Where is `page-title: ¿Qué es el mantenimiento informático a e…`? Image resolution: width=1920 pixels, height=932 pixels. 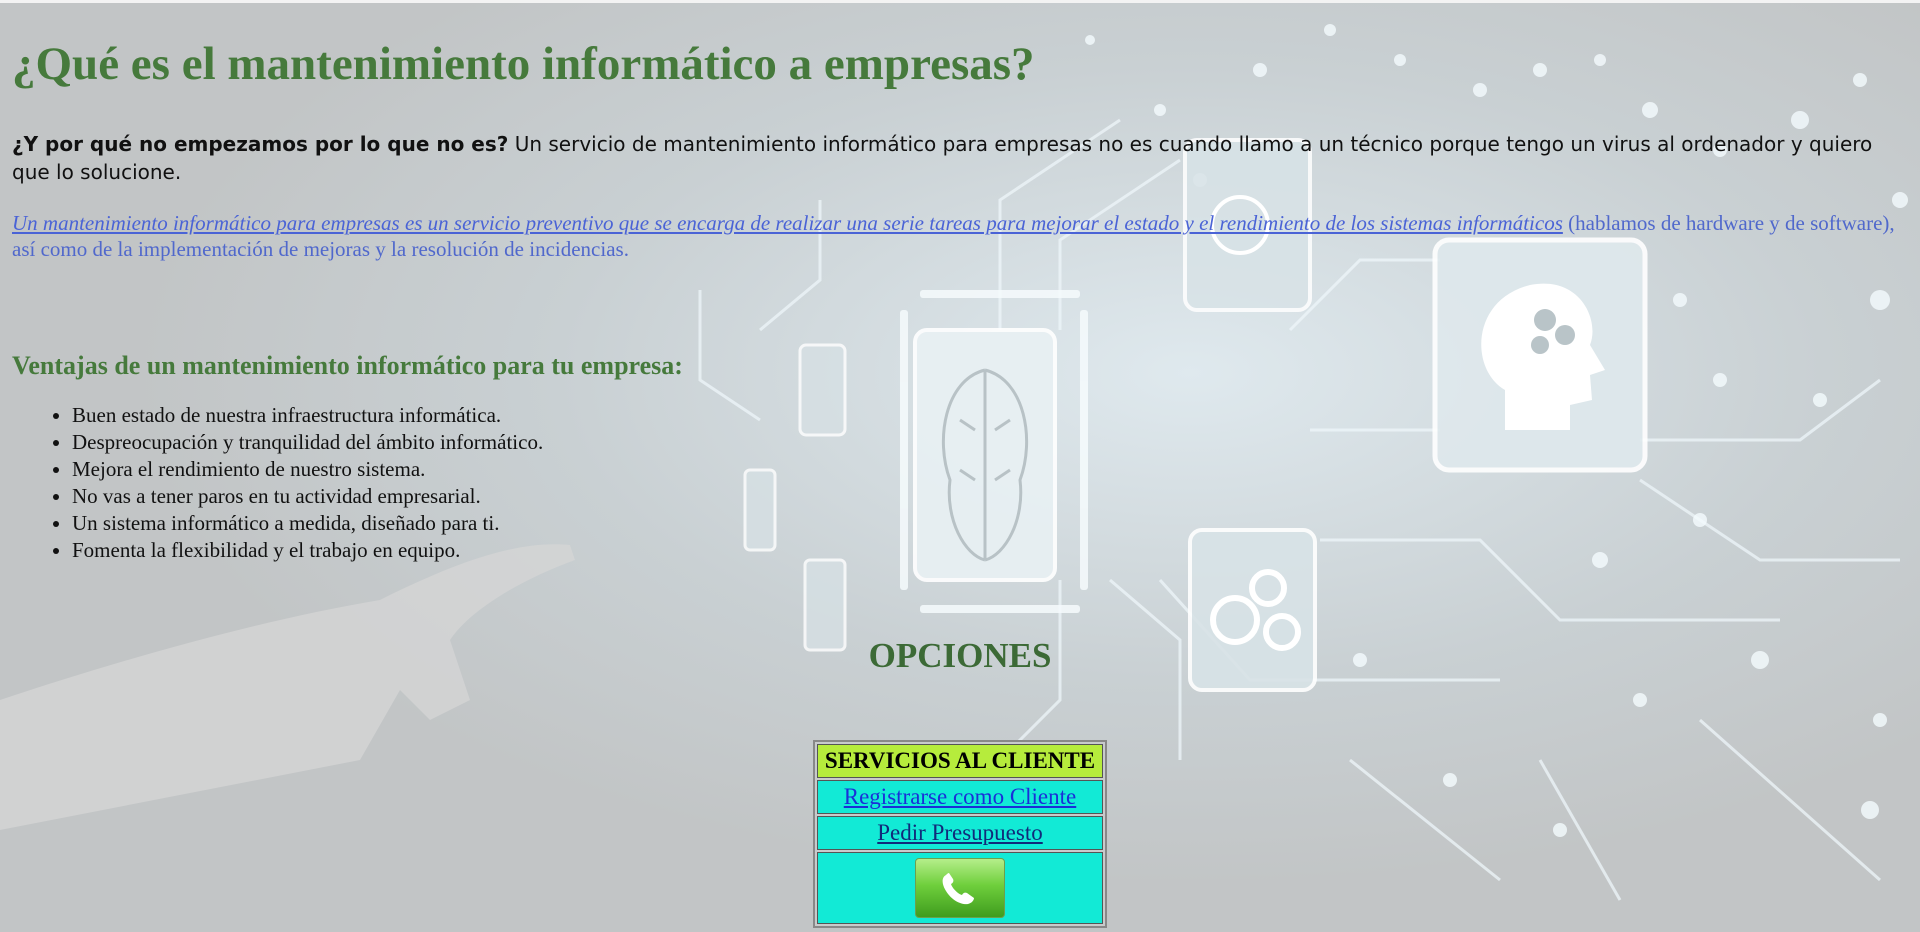
page-title: ¿Qué es el mantenimiento informático a e… is located at coordinates (523, 64).